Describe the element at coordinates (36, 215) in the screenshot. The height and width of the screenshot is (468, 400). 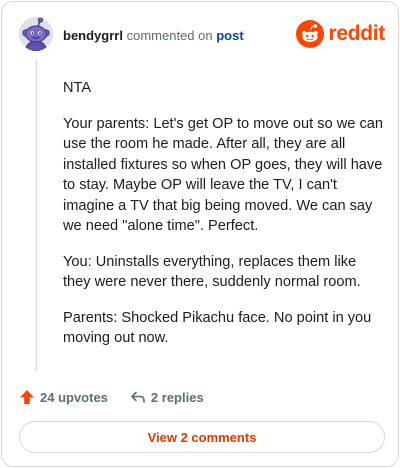
I see `thread-line` at that location.